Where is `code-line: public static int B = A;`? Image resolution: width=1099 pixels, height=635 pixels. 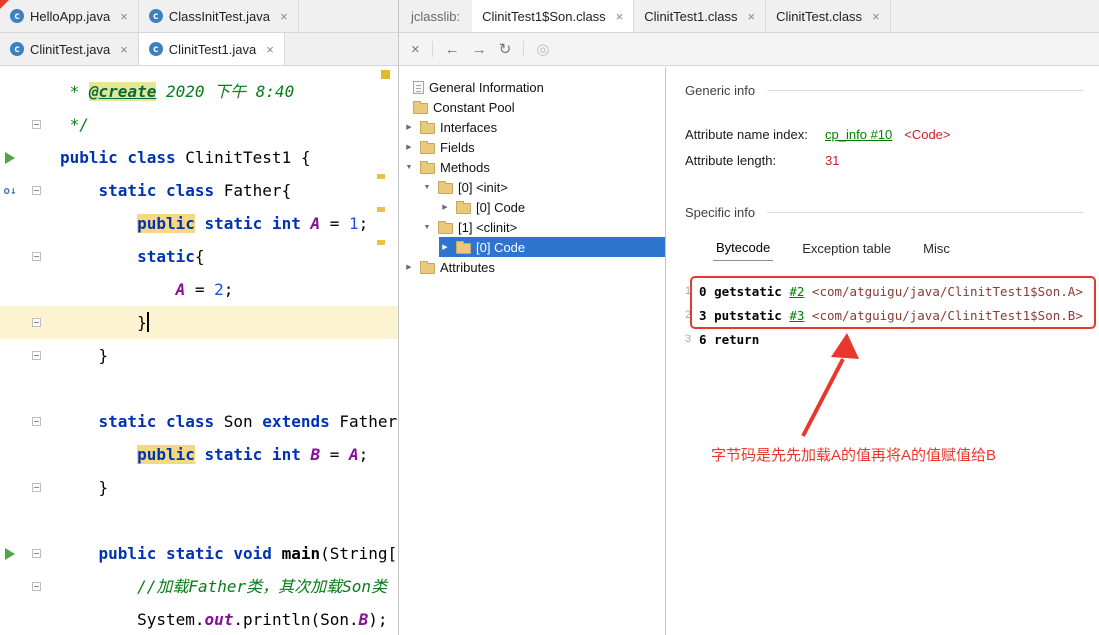
code-line: public static int B = A; is located at coordinates (227, 454).